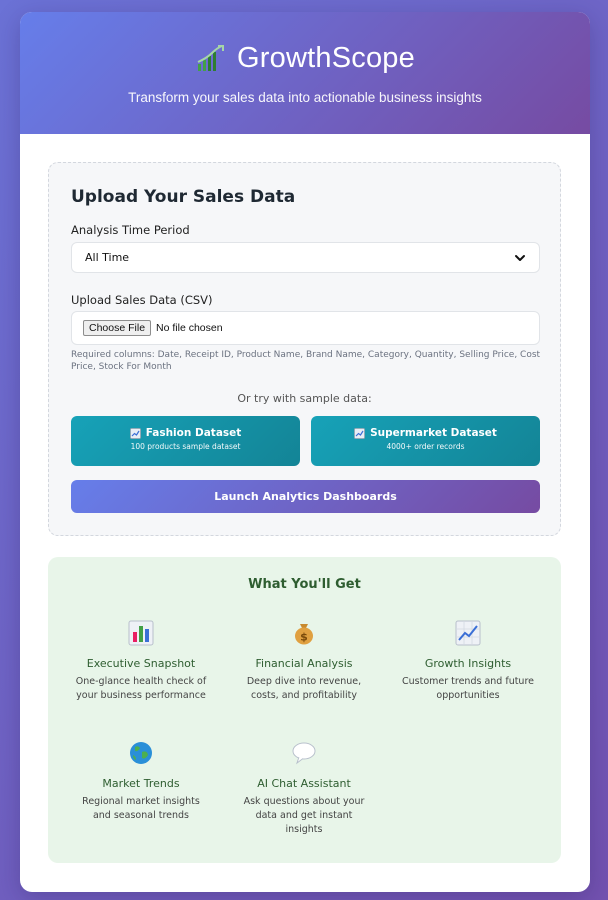  Describe the element at coordinates (117, 328) in the screenshot. I see `choose-file-button: Choose File` at that location.